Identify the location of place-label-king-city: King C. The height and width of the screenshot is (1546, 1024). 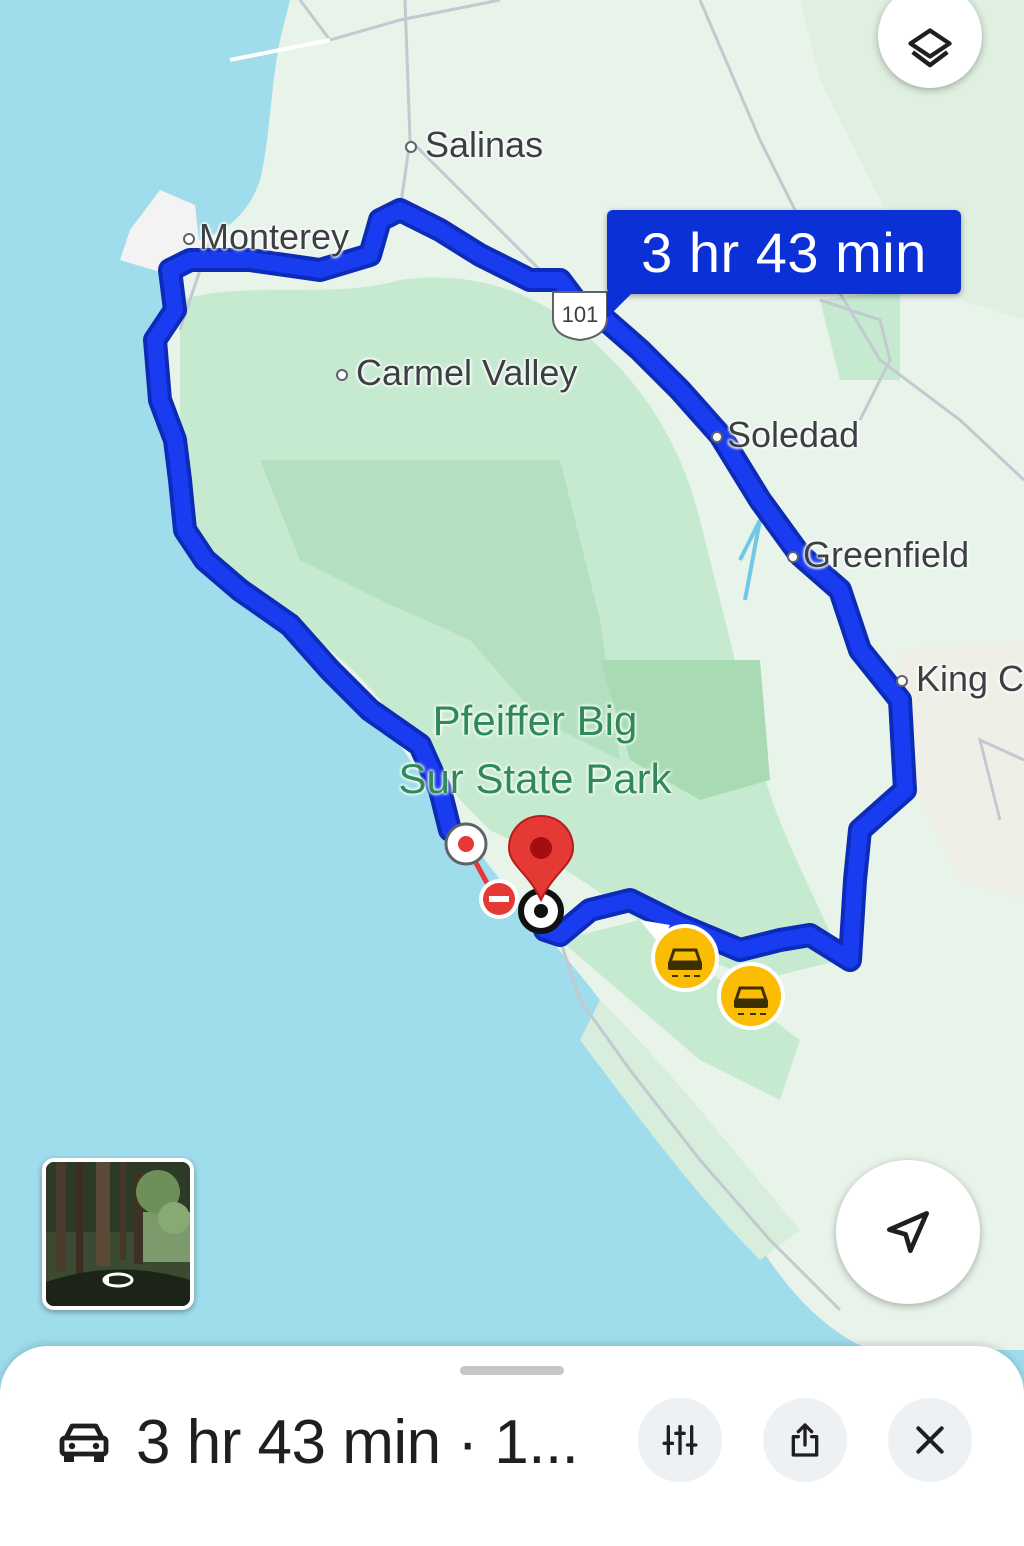
(960, 679).